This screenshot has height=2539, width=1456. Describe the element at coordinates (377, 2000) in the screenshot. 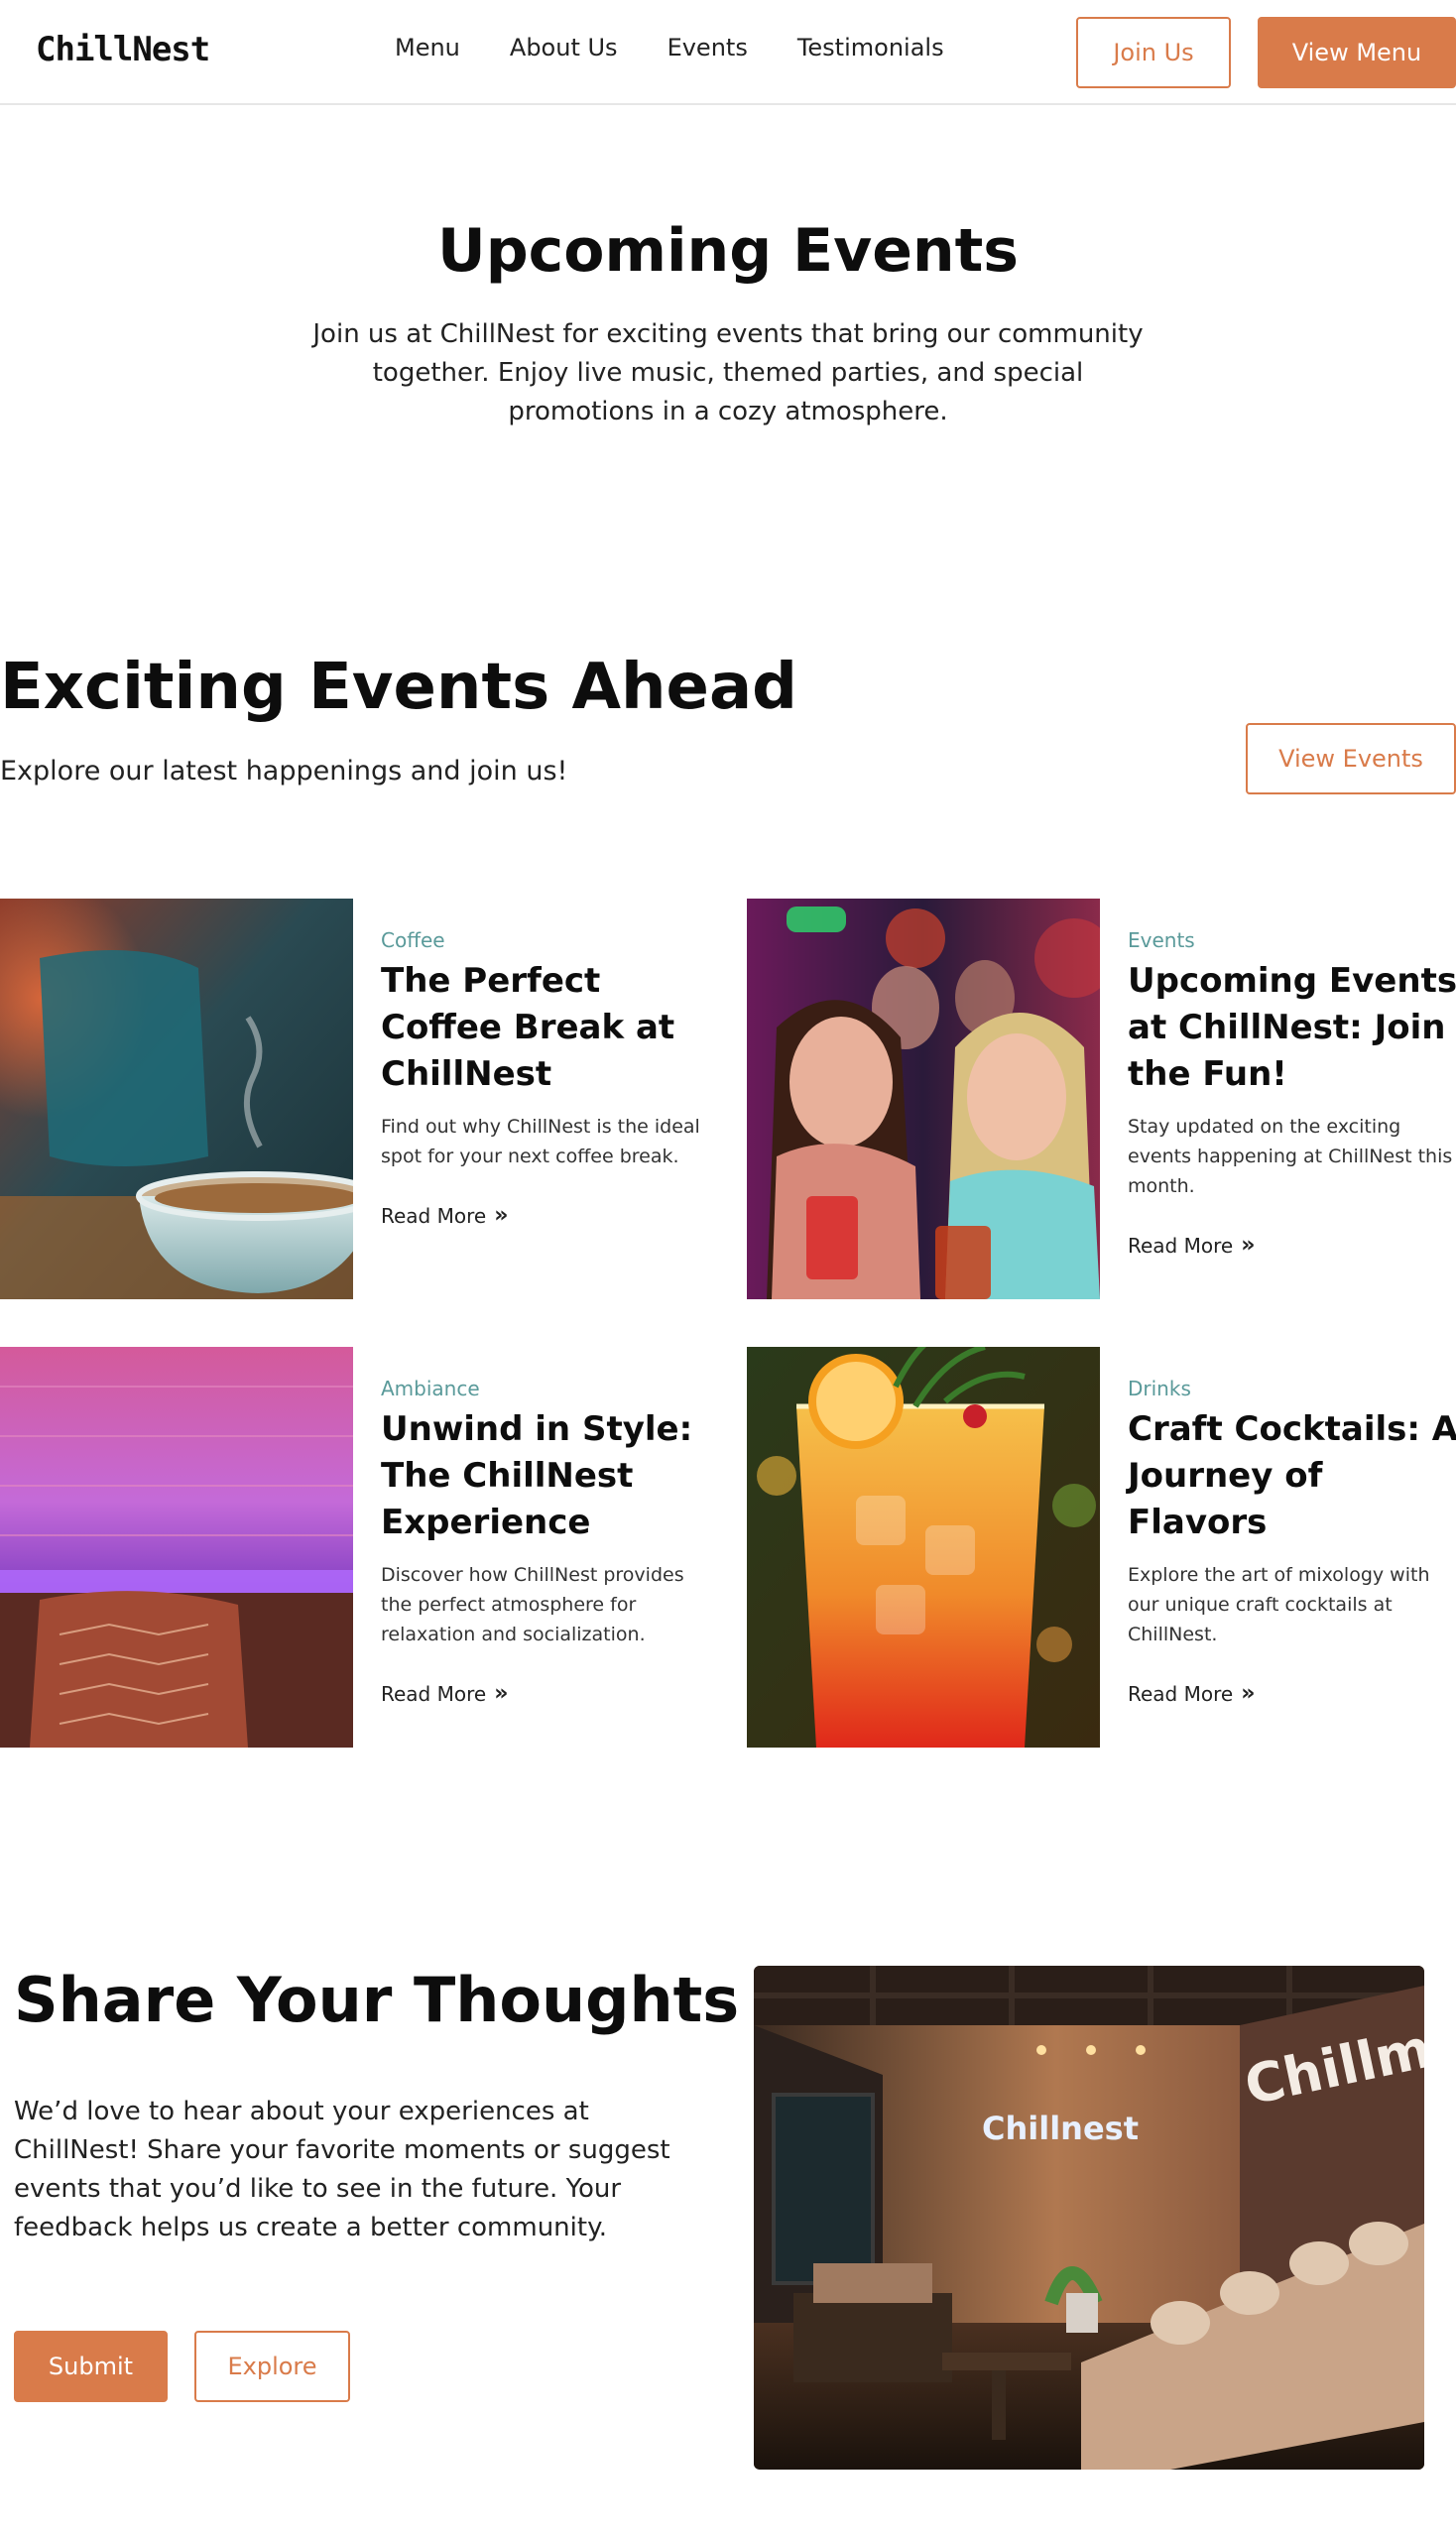

I see `thoughts-heading: Share Your Thoughts` at that location.